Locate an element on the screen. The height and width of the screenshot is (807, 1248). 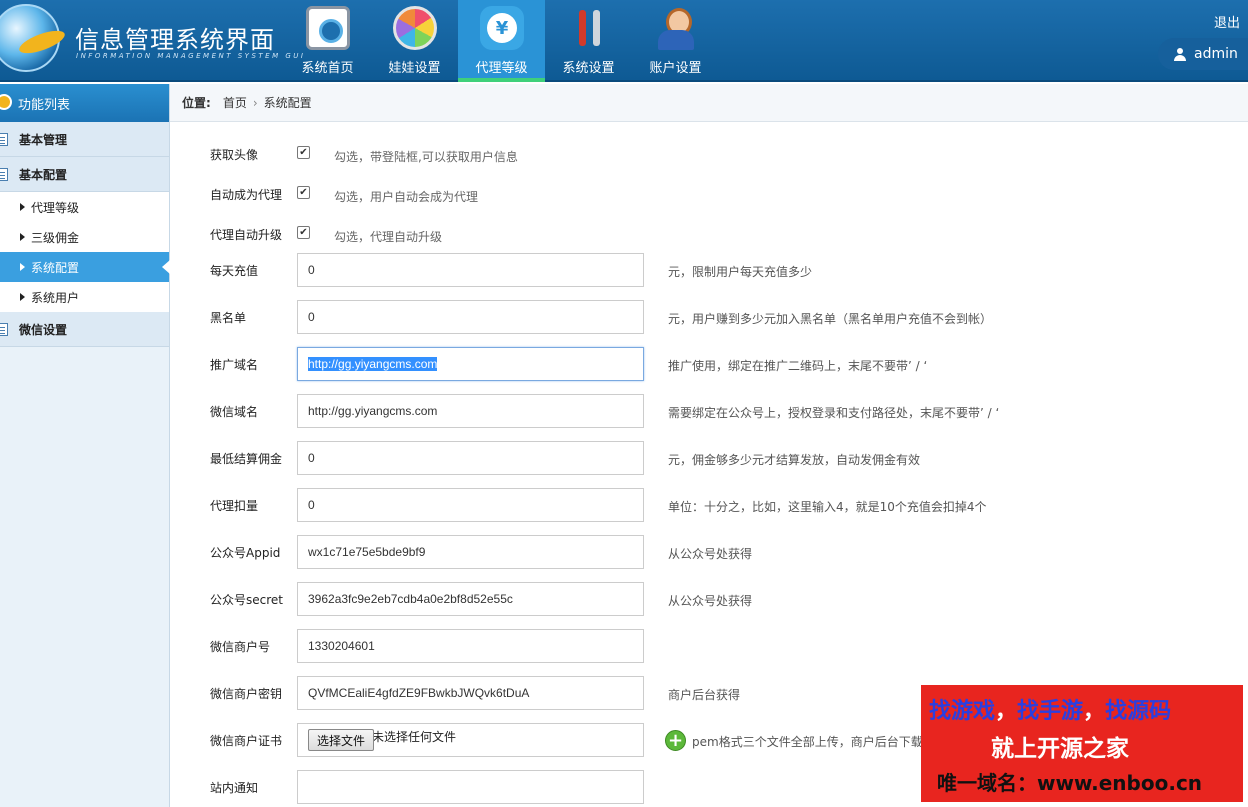
field-hint: 商户后台获得 is located at coordinates (704, 695).